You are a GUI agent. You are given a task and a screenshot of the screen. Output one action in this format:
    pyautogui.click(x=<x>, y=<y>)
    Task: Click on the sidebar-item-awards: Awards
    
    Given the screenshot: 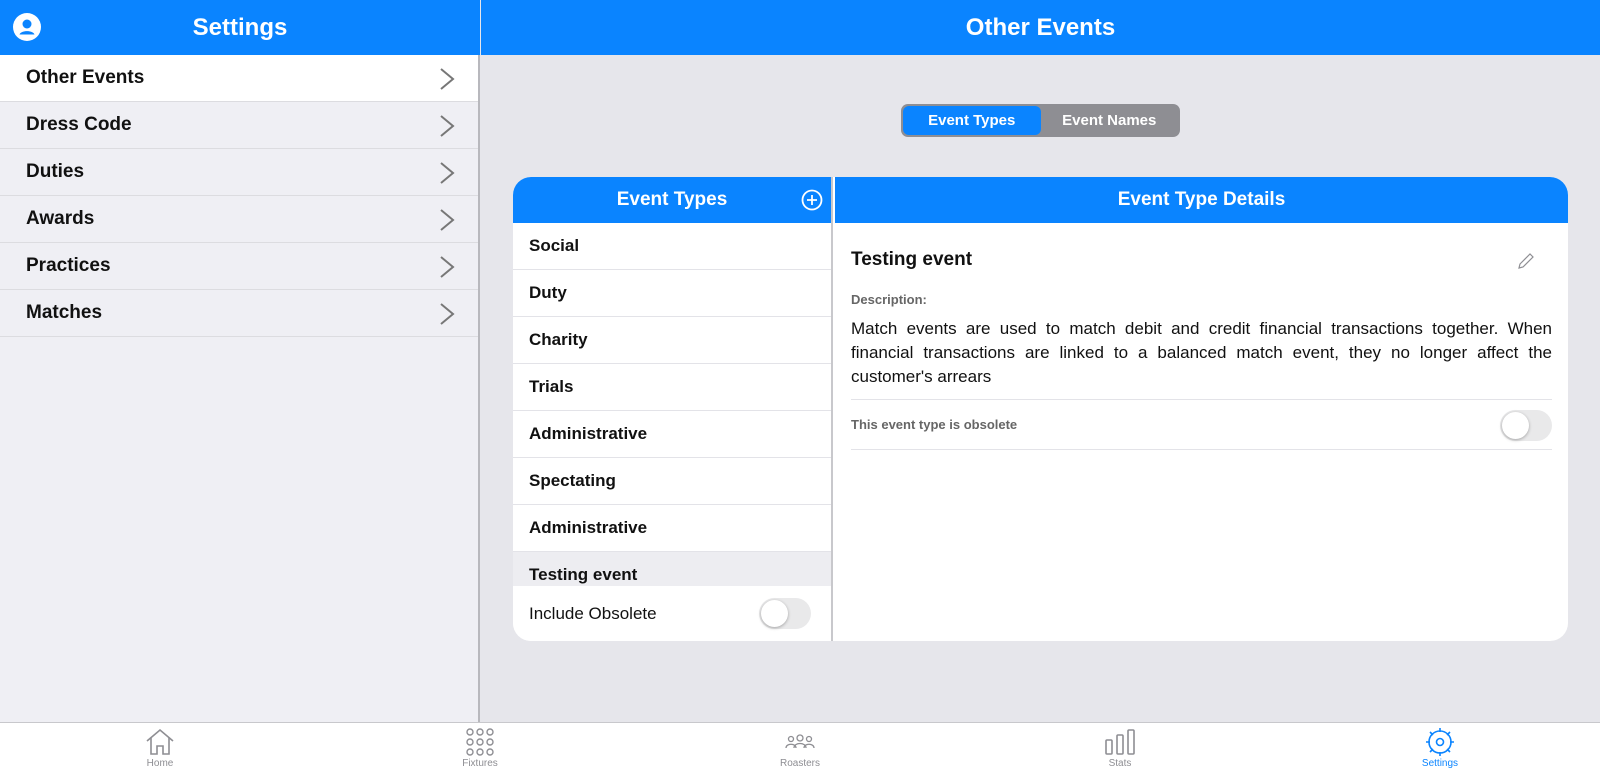 What is the action you would take?
    pyautogui.click(x=239, y=219)
    